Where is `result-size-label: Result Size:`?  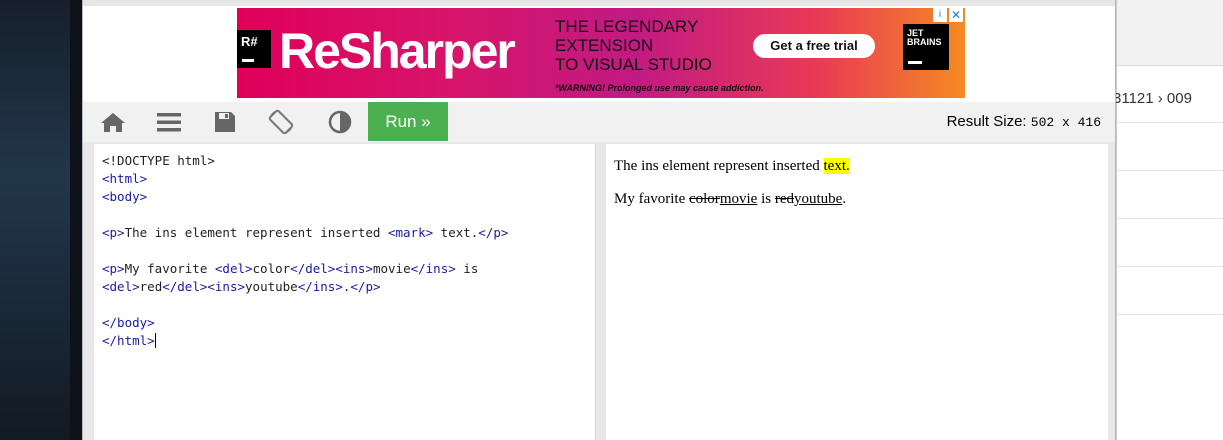 result-size-label: Result Size: is located at coordinates (986, 121).